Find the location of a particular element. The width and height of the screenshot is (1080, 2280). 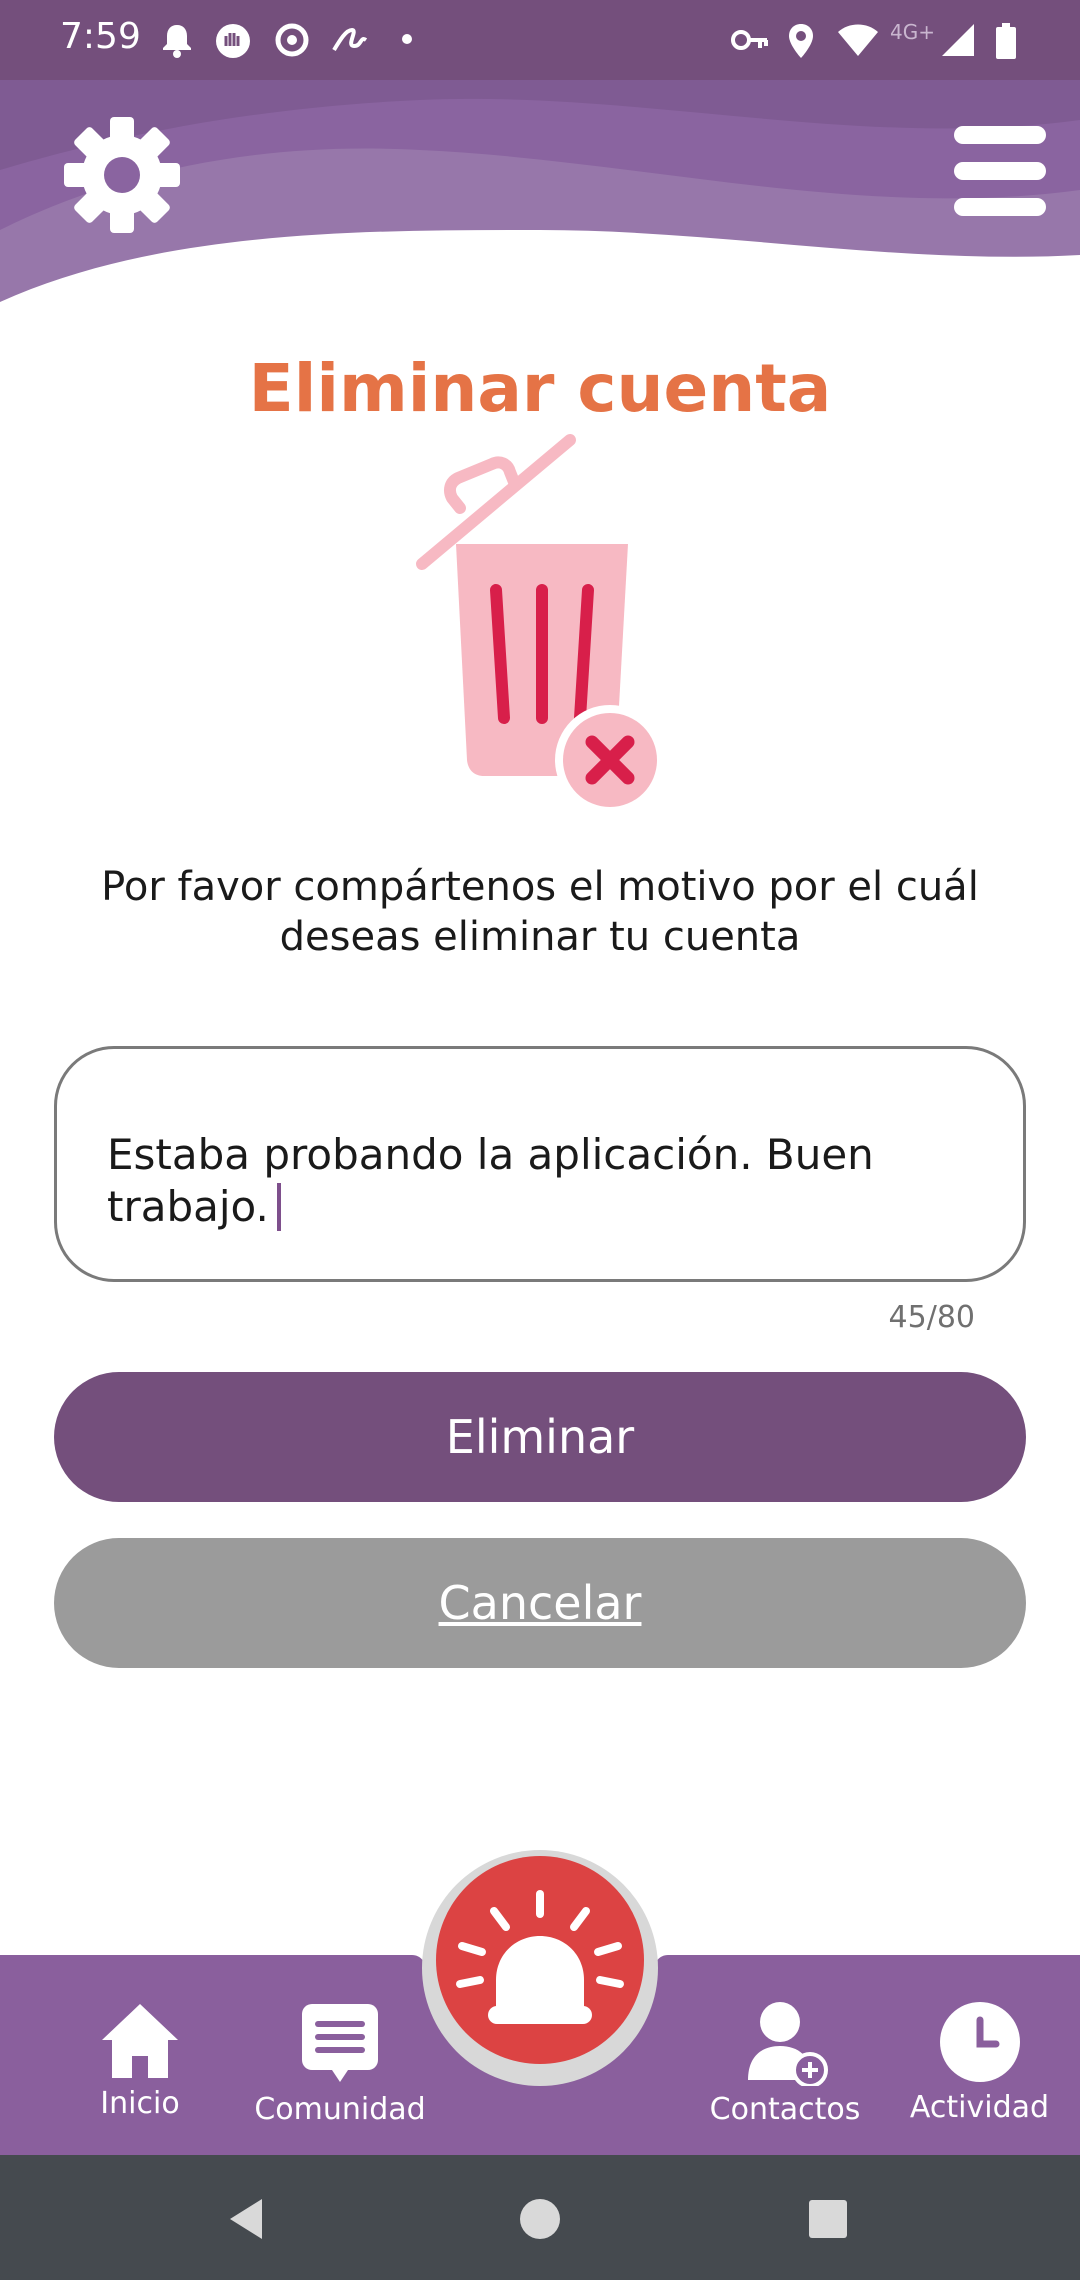

character-counter: 45/80 is located at coordinates (931, 1317).